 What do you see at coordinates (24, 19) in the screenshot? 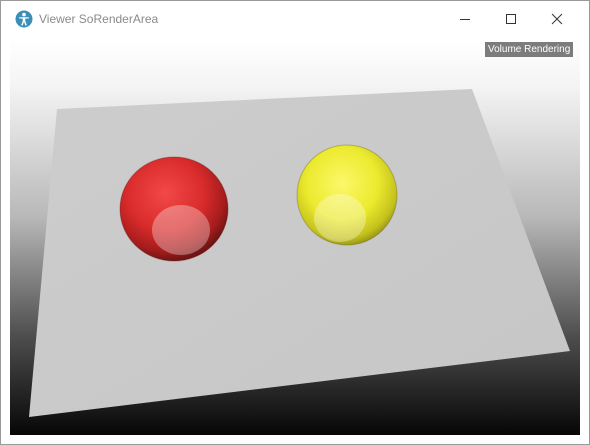
I see `app-icon` at bounding box center [24, 19].